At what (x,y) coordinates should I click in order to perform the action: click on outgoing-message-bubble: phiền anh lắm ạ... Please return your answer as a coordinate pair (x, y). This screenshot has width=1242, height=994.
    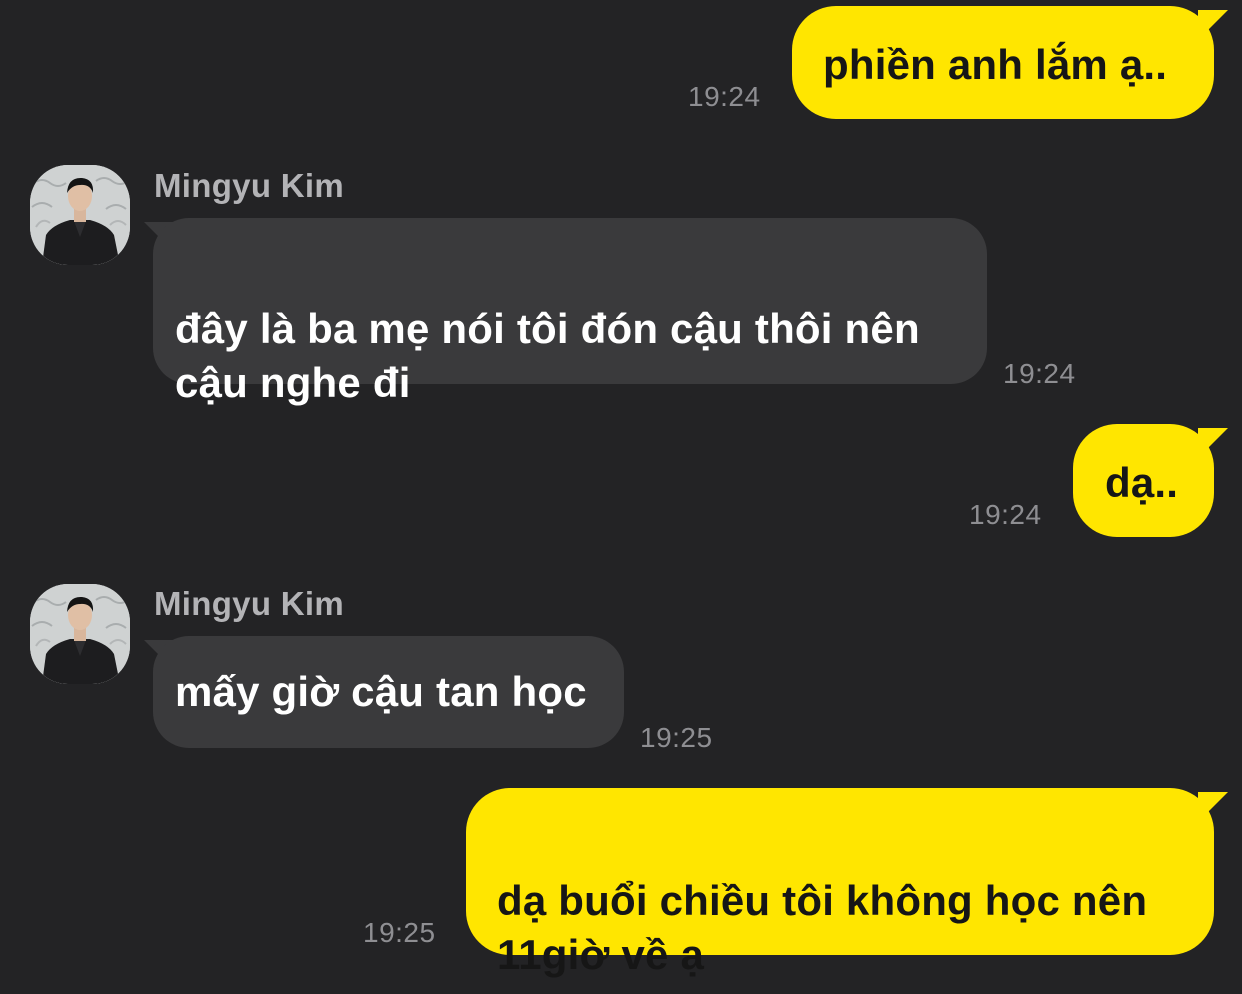
    Looking at the image, I should click on (1003, 62).